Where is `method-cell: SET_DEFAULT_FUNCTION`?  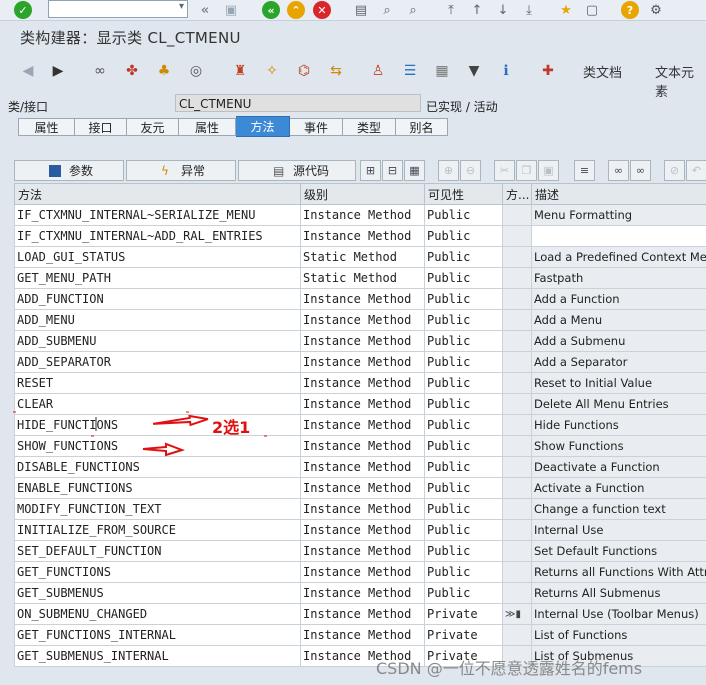 method-cell: SET_DEFAULT_FUNCTION is located at coordinates (157, 551).